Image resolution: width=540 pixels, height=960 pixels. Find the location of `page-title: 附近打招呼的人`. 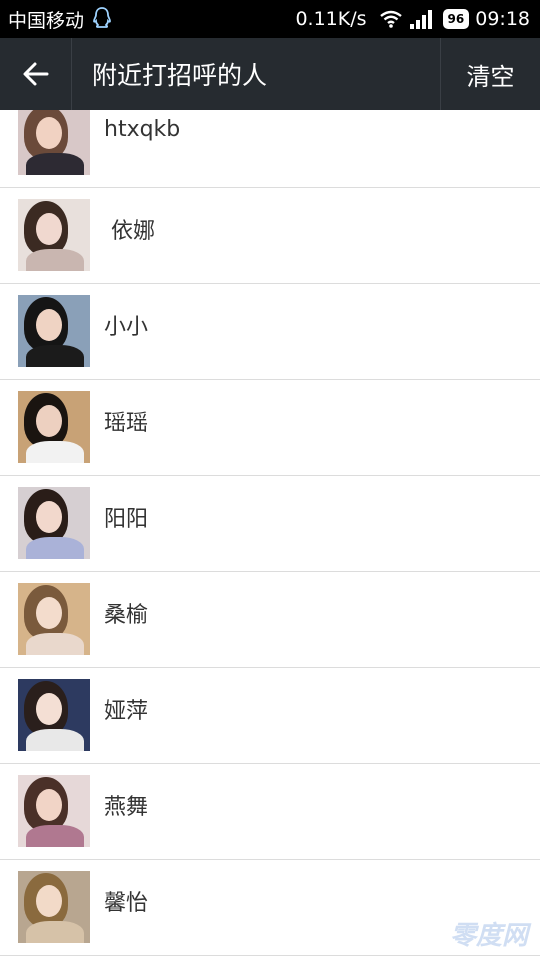

page-title: 附近打招呼的人 is located at coordinates (180, 75).